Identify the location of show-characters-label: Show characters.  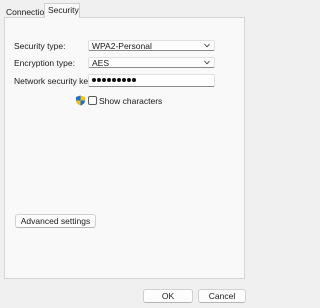
(131, 101).